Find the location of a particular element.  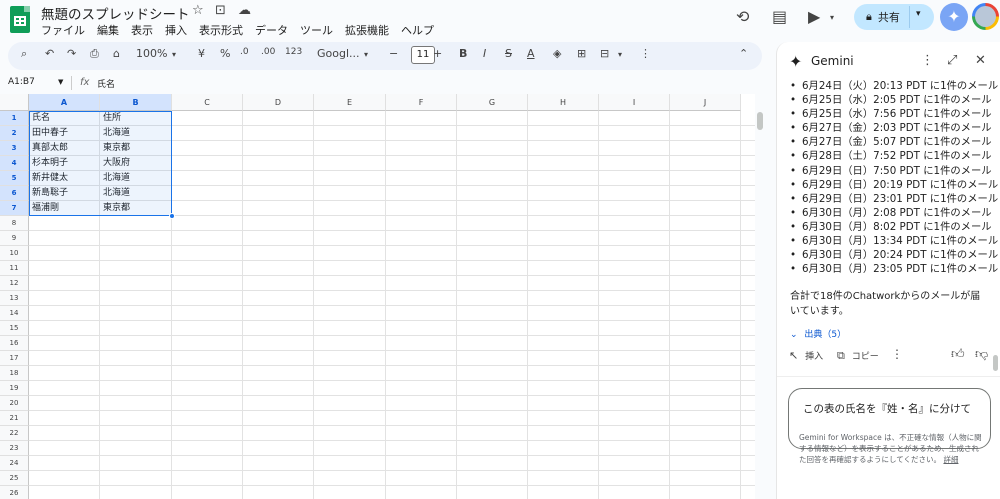

menu-item: 編集 is located at coordinates (111, 30).